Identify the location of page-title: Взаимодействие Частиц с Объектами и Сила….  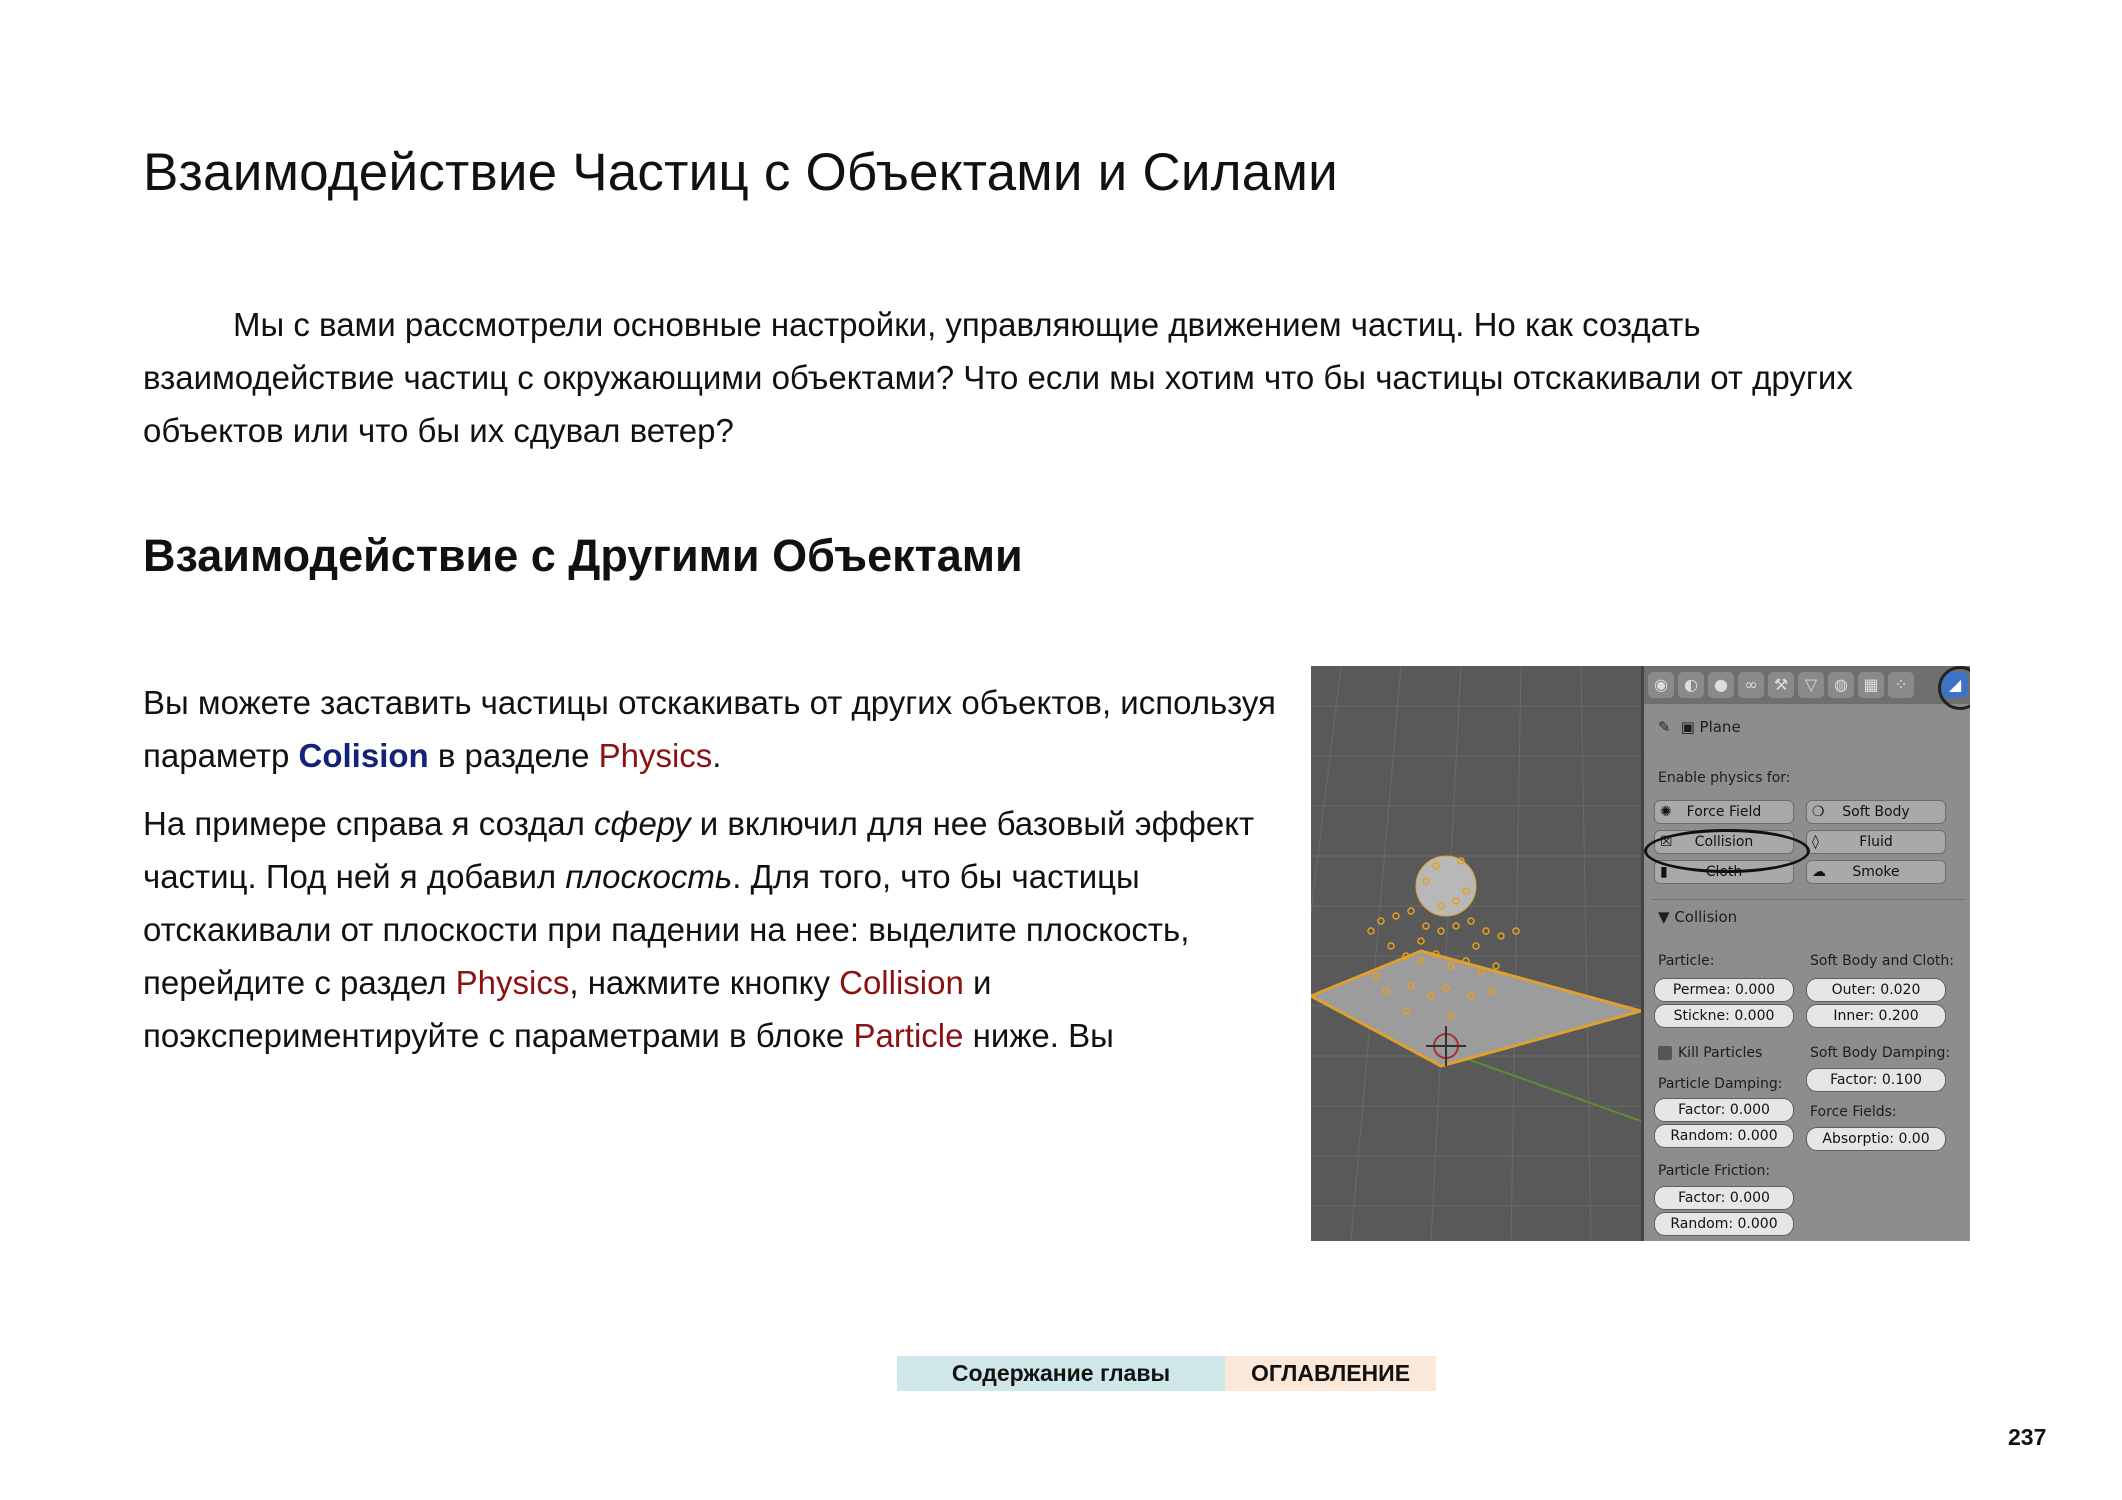
(740, 172).